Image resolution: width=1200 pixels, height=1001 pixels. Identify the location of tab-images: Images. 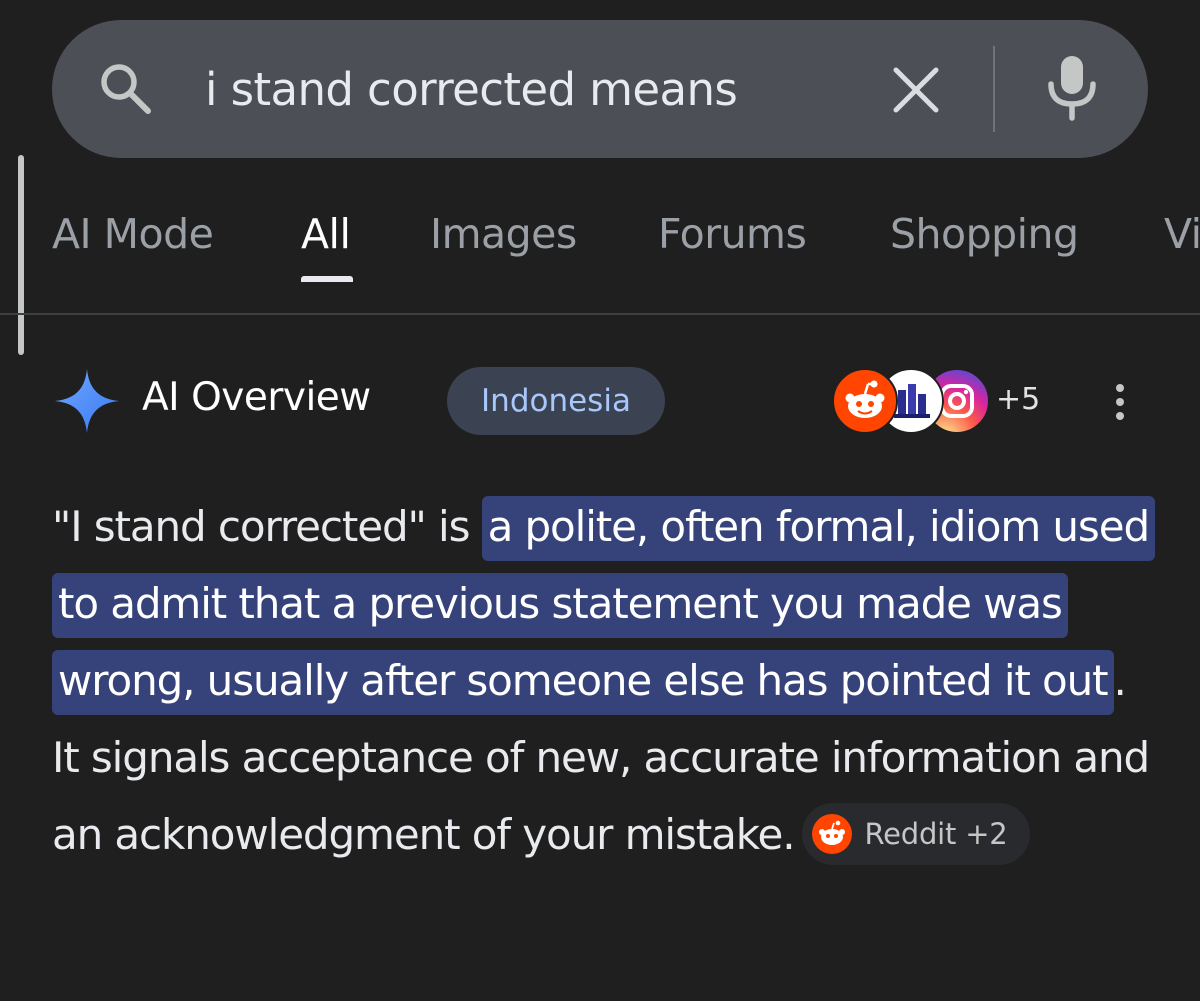
(503, 234).